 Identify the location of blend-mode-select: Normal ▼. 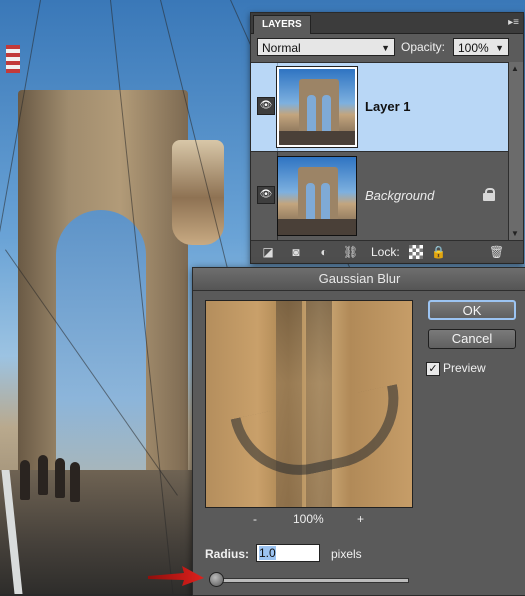
(326, 47).